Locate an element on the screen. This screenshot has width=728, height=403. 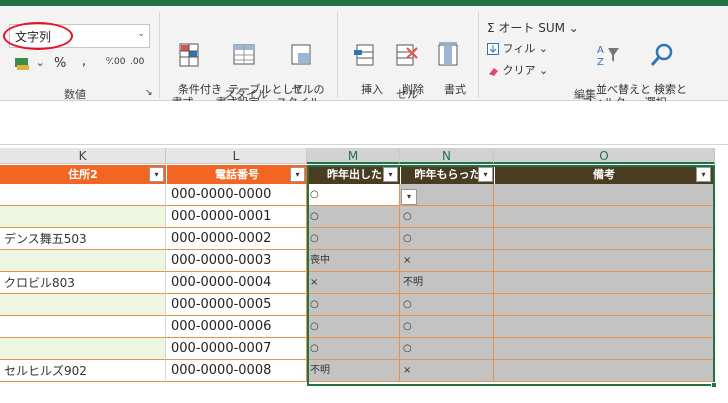
cell-dropdown-button: ▾ is located at coordinates (409, 197).